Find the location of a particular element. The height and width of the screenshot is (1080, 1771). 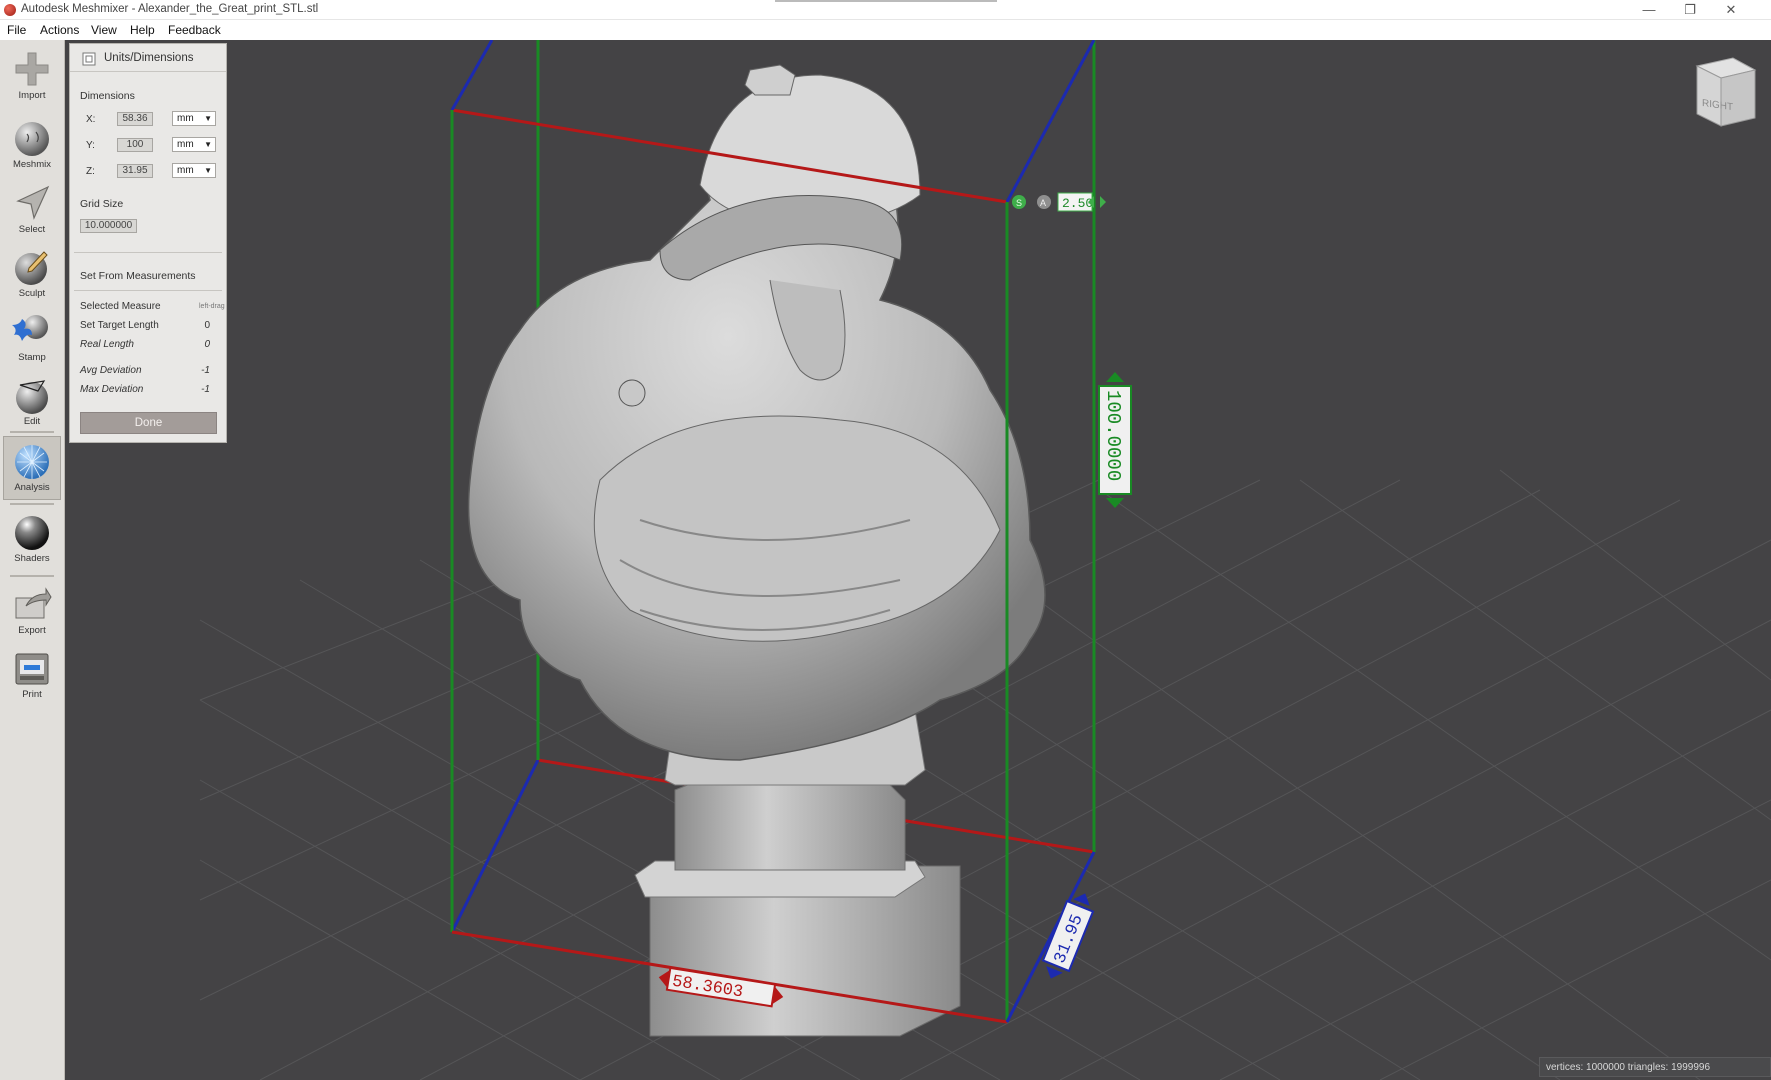

x-unit-select: mm ▼ is located at coordinates (194, 118).